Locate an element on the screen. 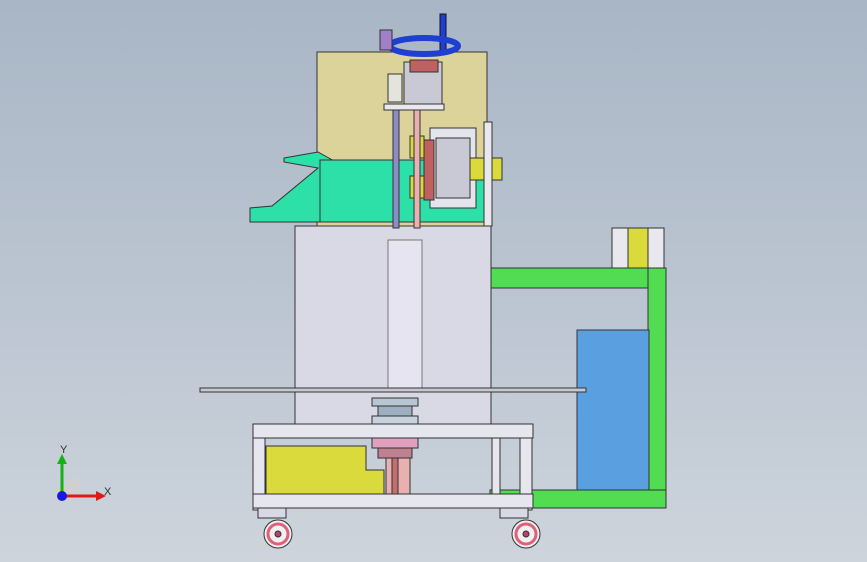 The height and width of the screenshot is (562, 867). handwheel-icon is located at coordinates (420, 35).